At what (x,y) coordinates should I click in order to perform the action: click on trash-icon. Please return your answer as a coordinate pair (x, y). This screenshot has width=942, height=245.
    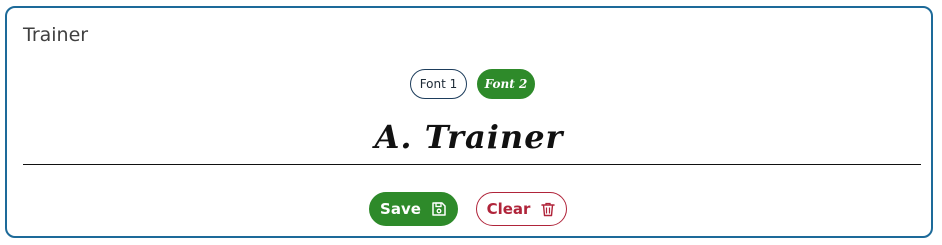
    Looking at the image, I should click on (548, 209).